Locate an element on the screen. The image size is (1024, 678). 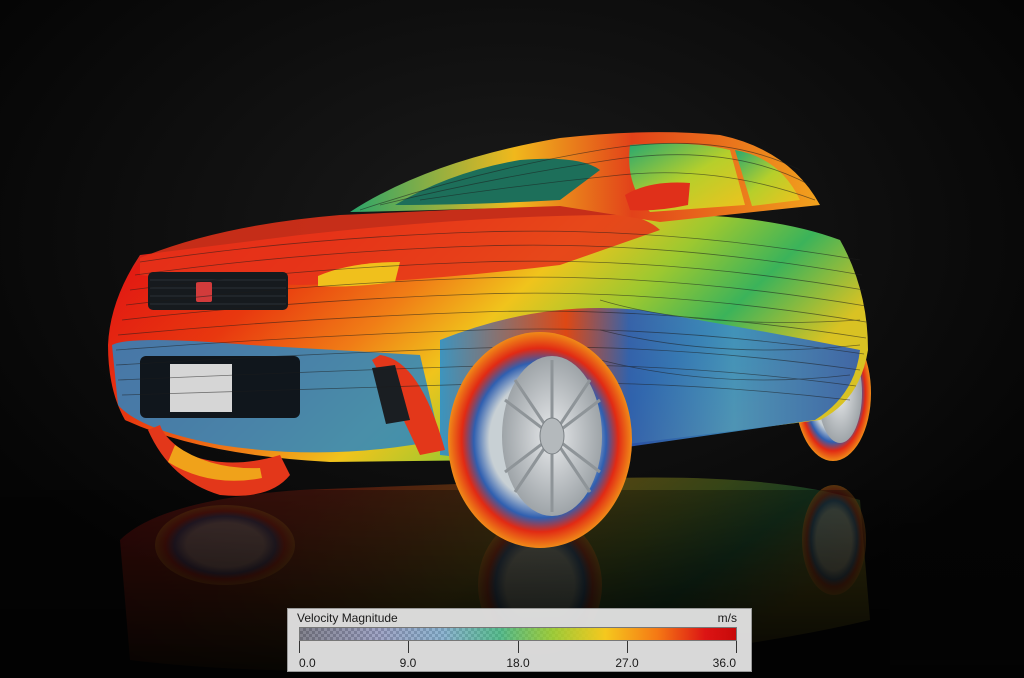
legend-tick-label: 9.0 is located at coordinates (408, 663).